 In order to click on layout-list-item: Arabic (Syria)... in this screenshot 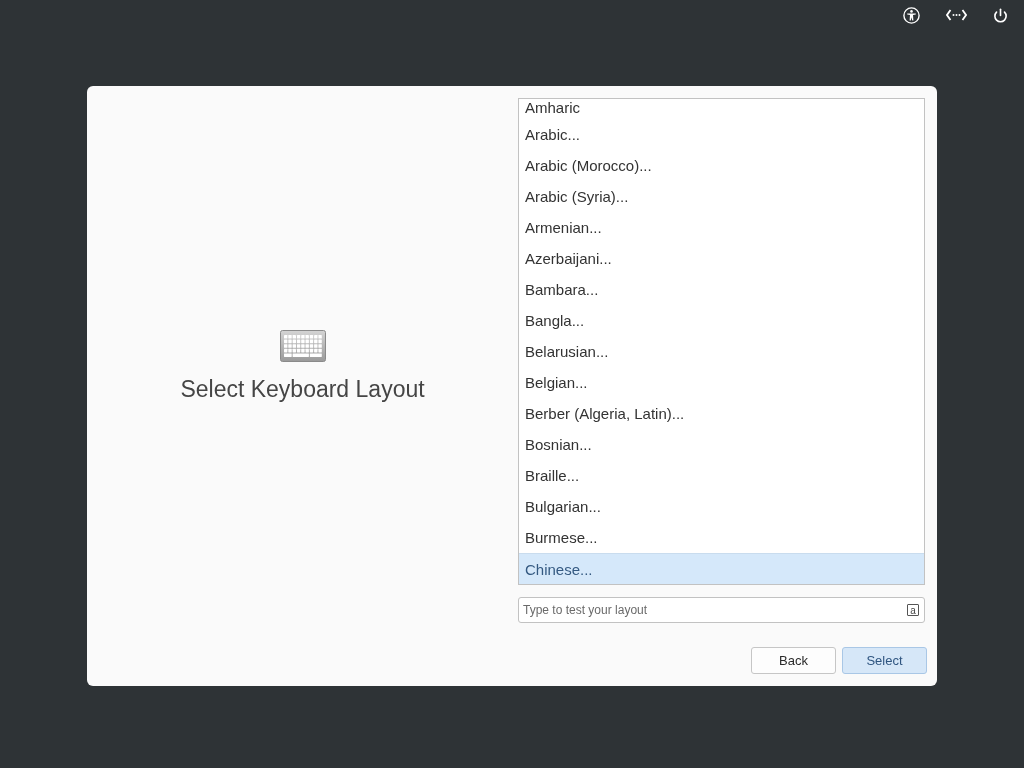, I will do `click(721, 196)`.